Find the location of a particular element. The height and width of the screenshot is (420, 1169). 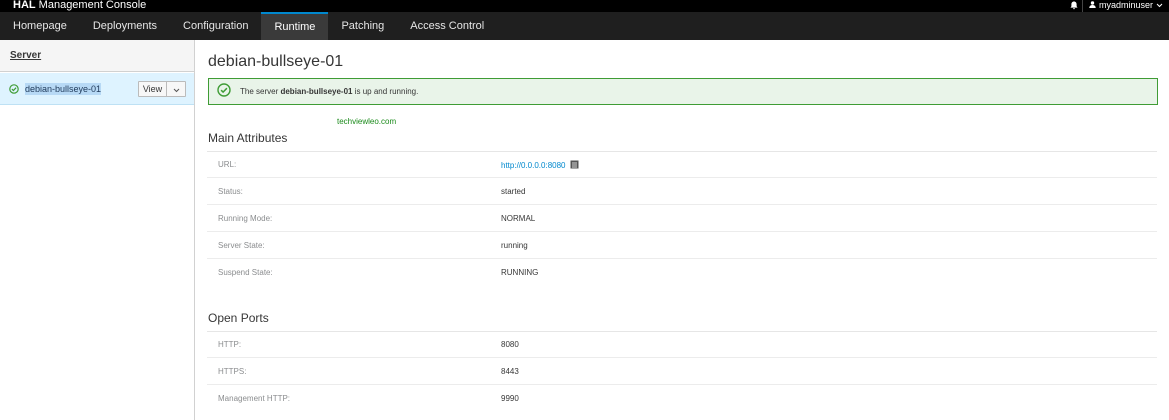

port-value: 9990 is located at coordinates (510, 398).